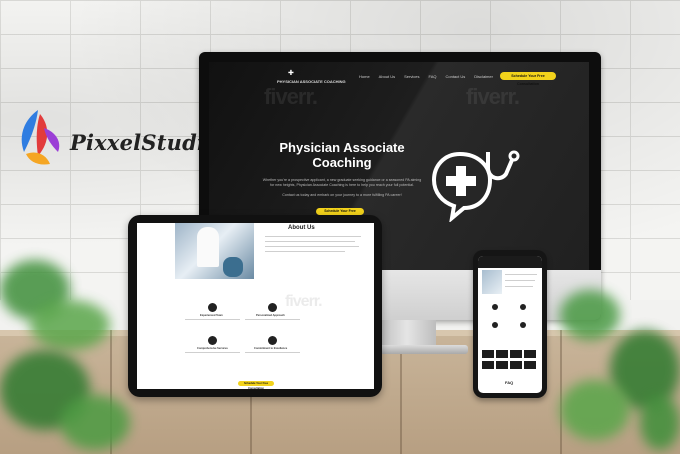  Describe the element at coordinates (364, 76) in the screenshot. I see `nav-link-home: Home` at that location.